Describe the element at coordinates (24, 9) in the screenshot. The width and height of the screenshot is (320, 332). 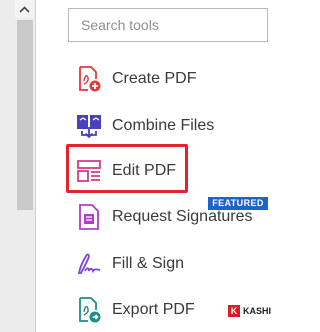
I see `scroll-up-icon` at that location.